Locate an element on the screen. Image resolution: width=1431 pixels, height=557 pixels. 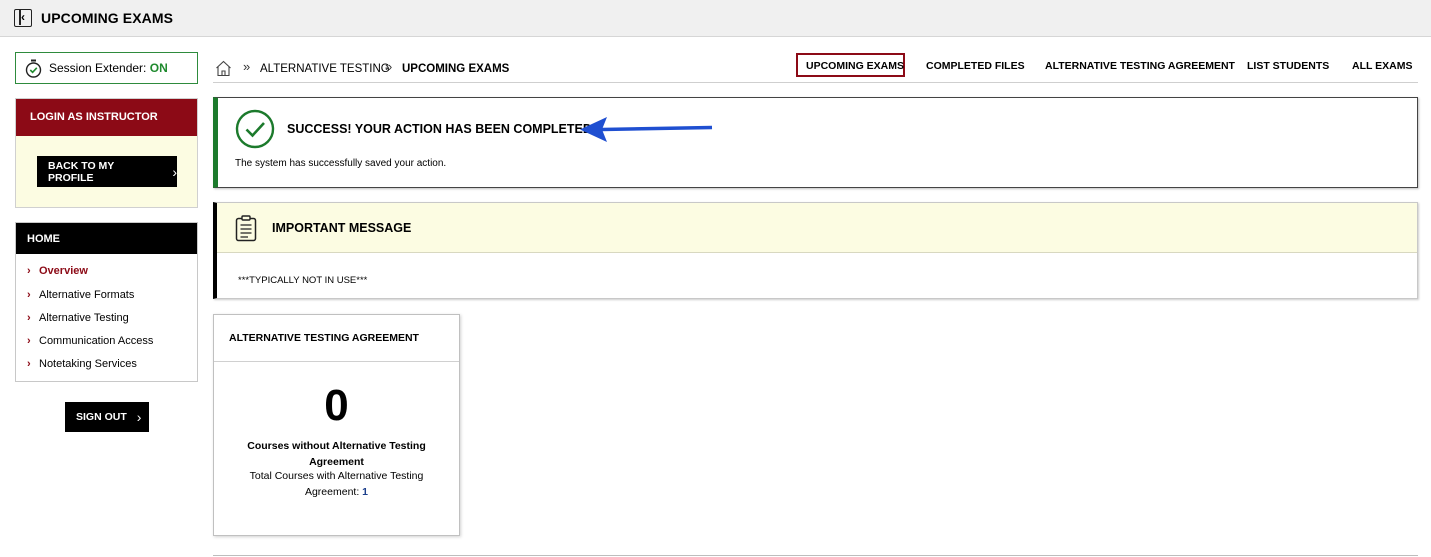
important-message-body: ***TYPICALLY NOT IN USE*** is located at coordinates (303, 280).